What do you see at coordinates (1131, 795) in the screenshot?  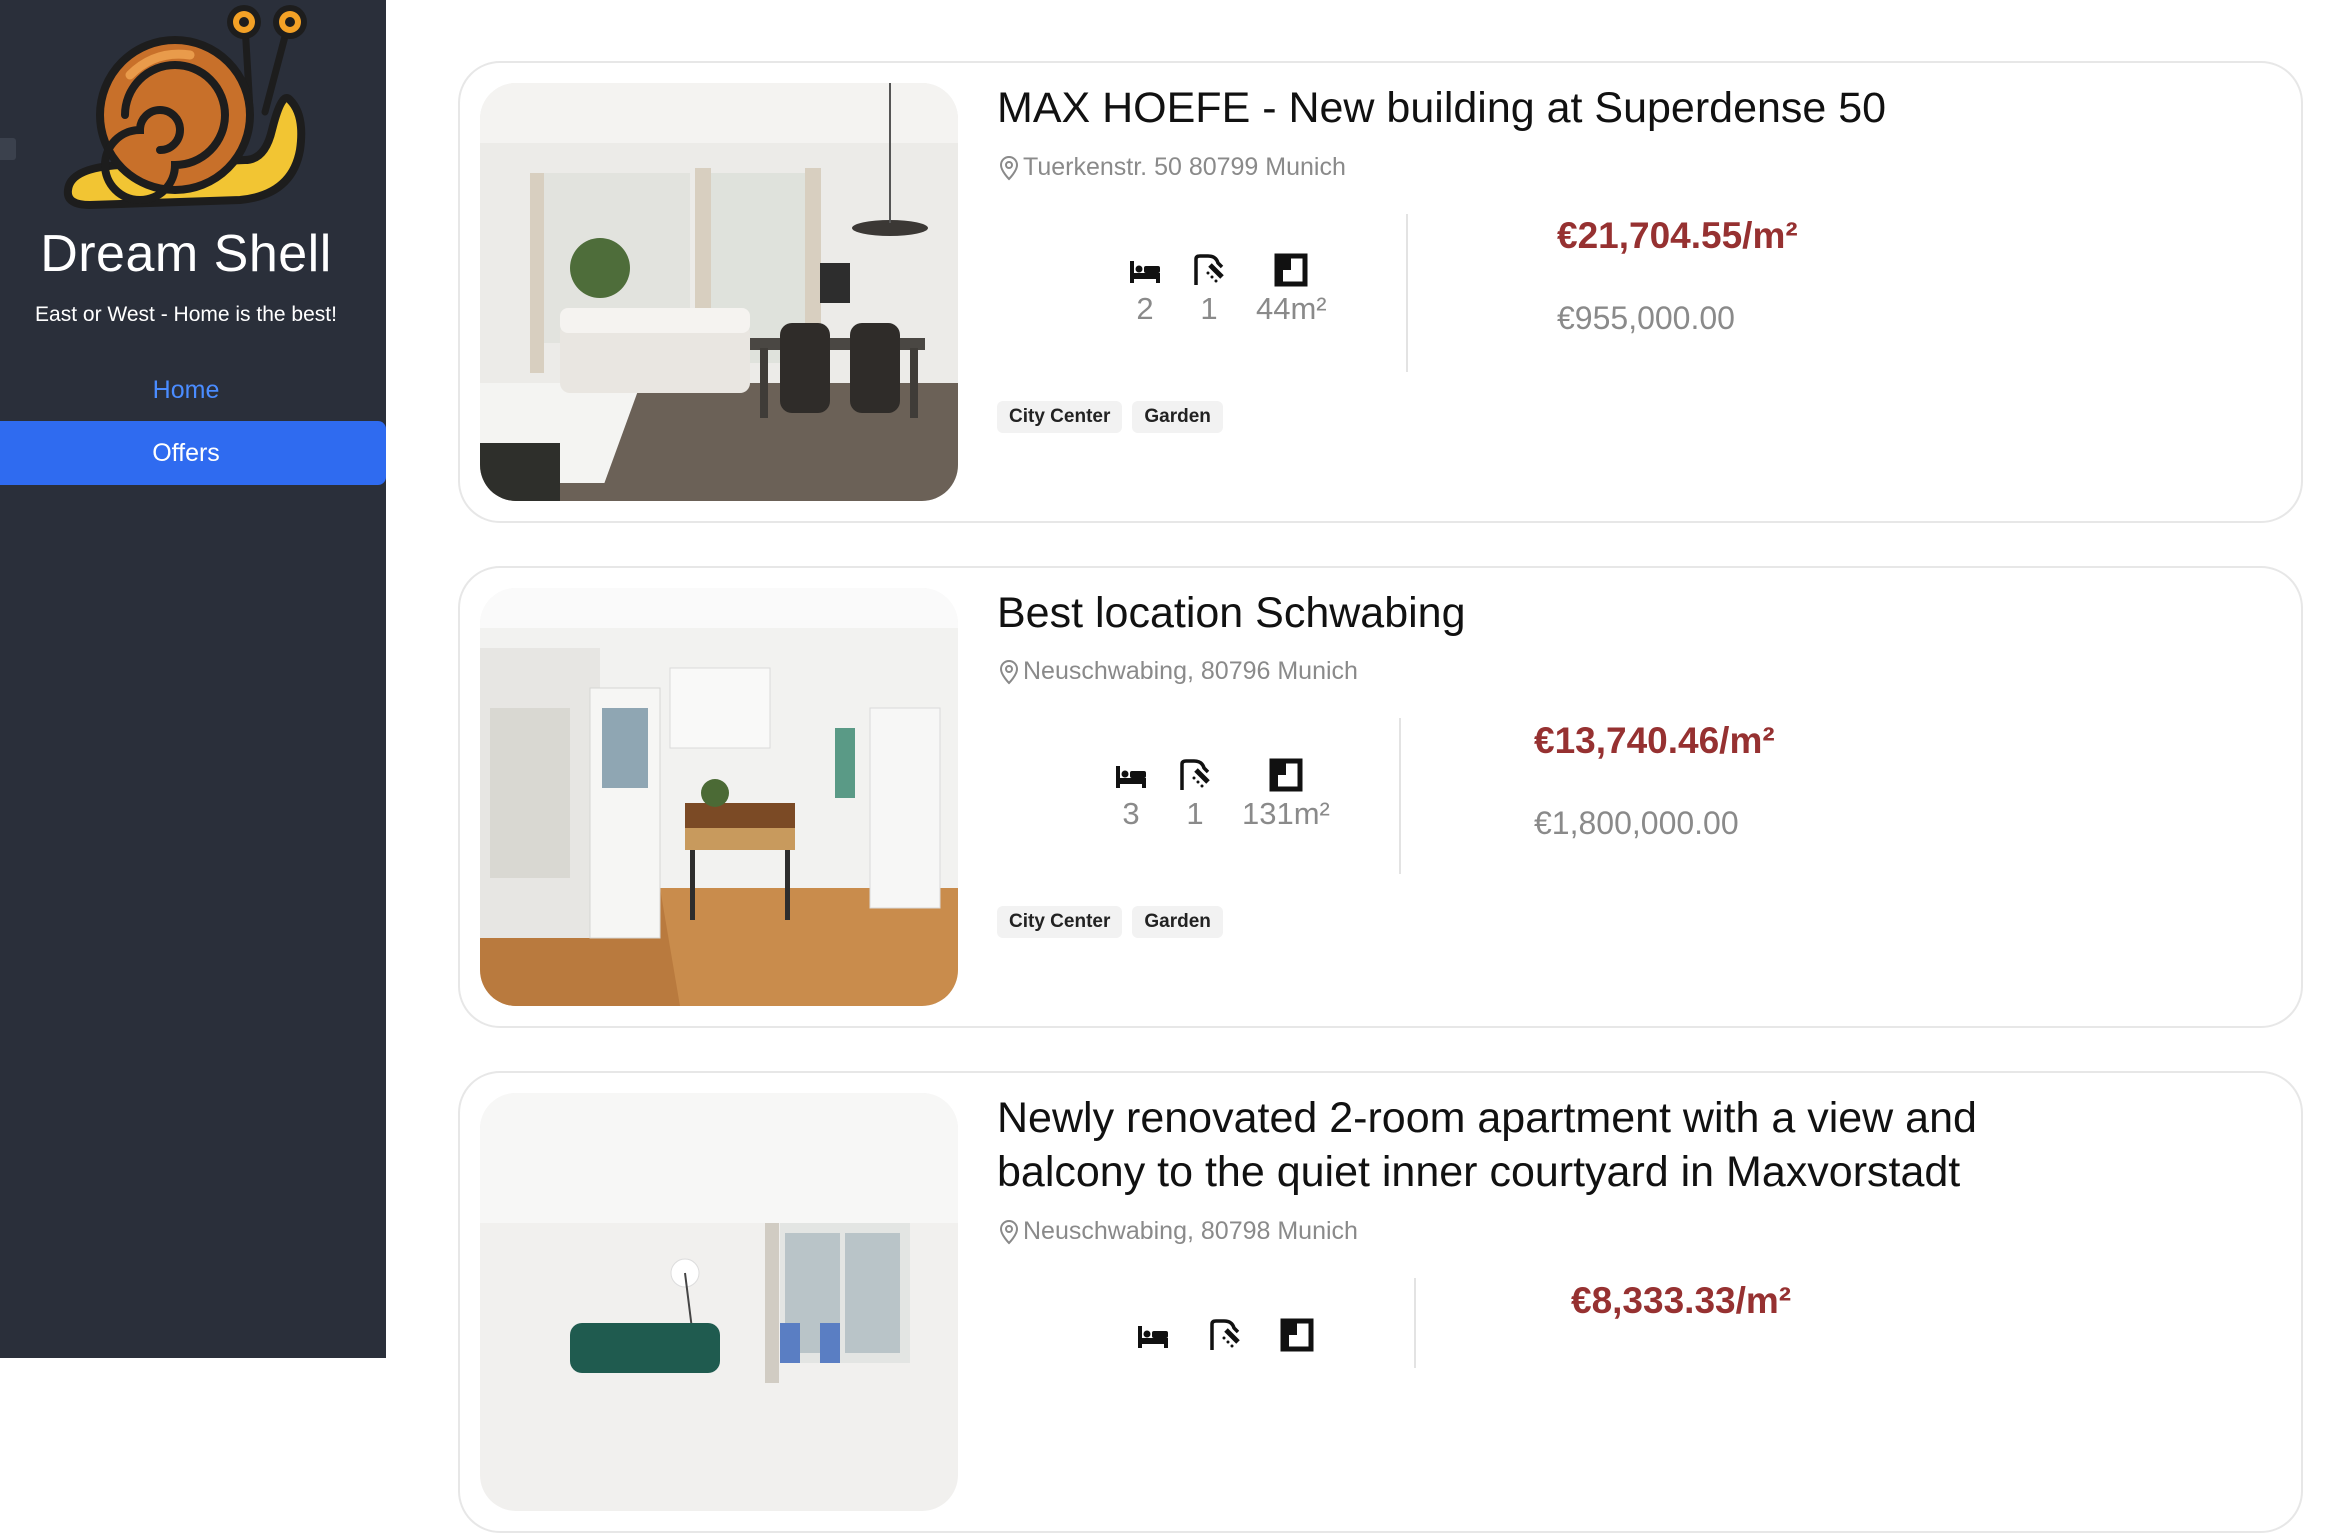 I see `bedrooms-stat: 3` at bounding box center [1131, 795].